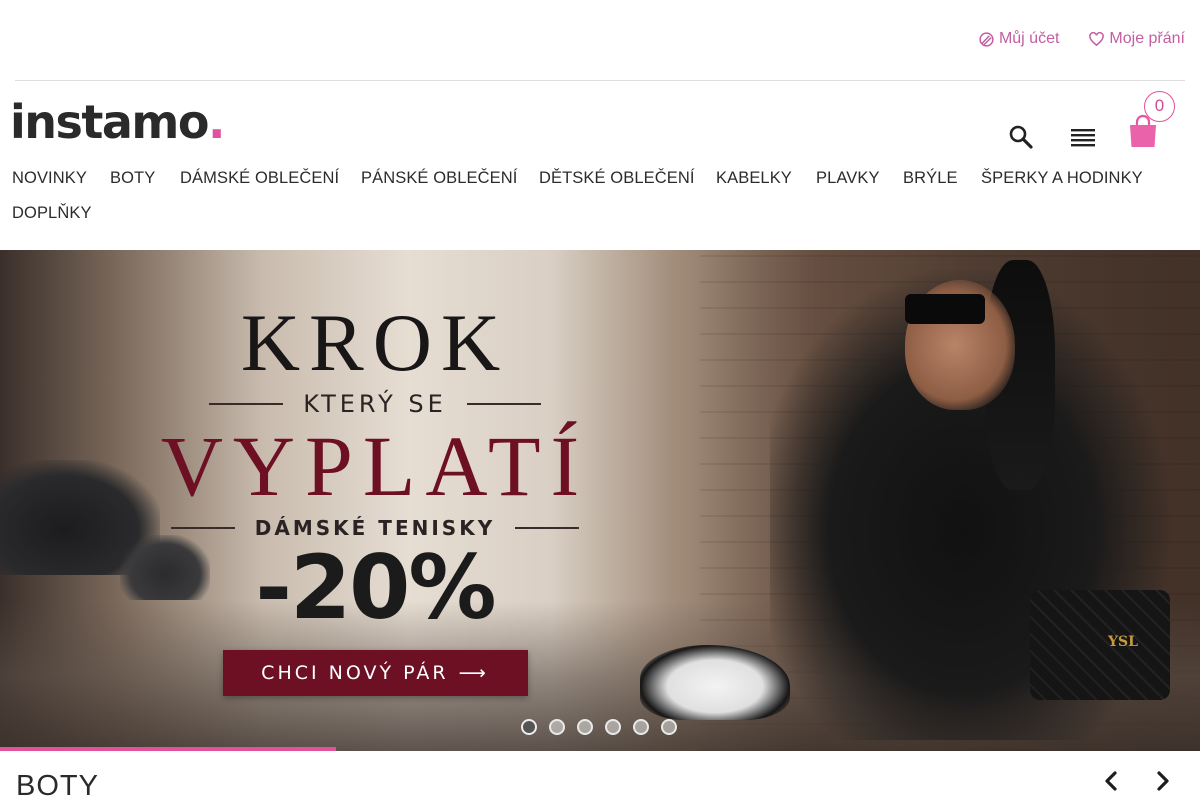 This screenshot has width=1200, height=800. I want to click on hero-subheadline: KTERÝ SE, so click(375, 404).